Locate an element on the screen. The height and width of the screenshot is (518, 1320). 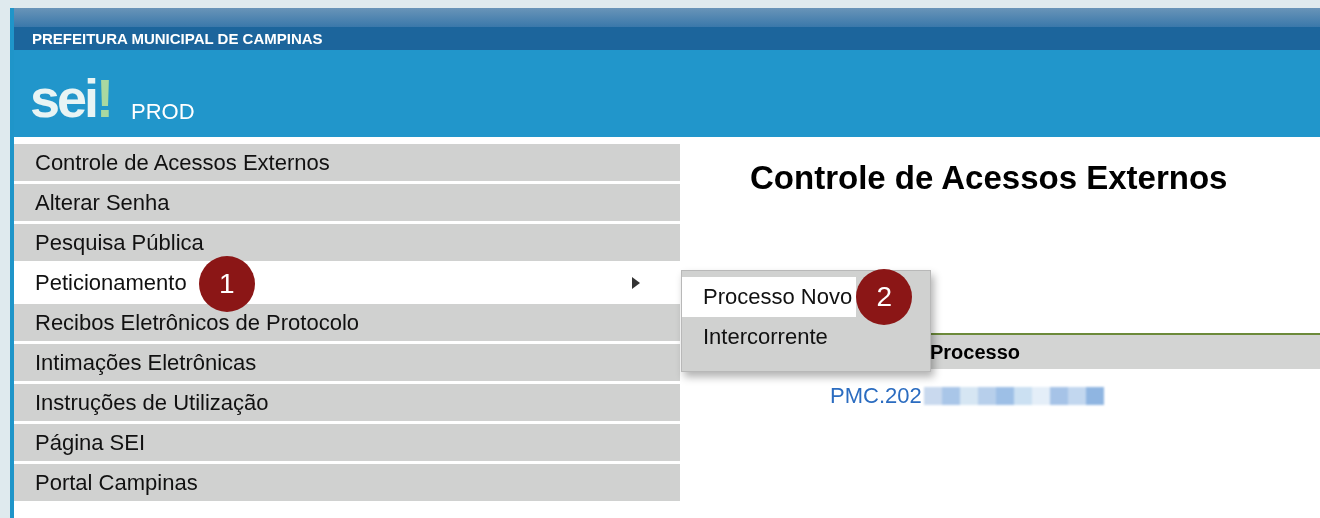
submenu-item: Intercorrente is located at coordinates (757, 337).